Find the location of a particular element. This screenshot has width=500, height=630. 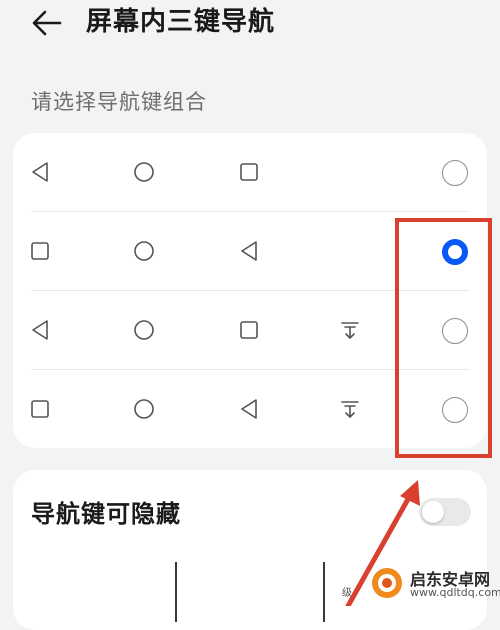

hide-nav-label: 导航键可隐藏 is located at coordinates (106, 514).